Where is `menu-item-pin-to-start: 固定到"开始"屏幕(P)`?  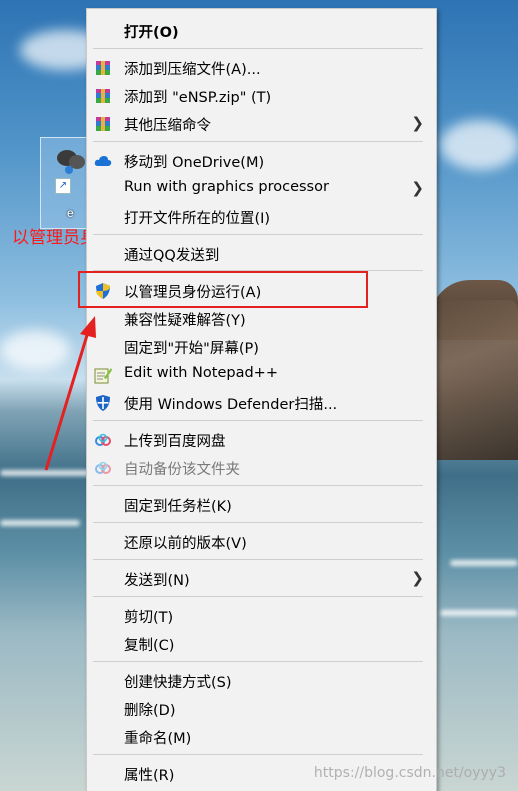
menu-item-pin-to-start: 固定到"开始"屏幕(P) is located at coordinates (261, 346).